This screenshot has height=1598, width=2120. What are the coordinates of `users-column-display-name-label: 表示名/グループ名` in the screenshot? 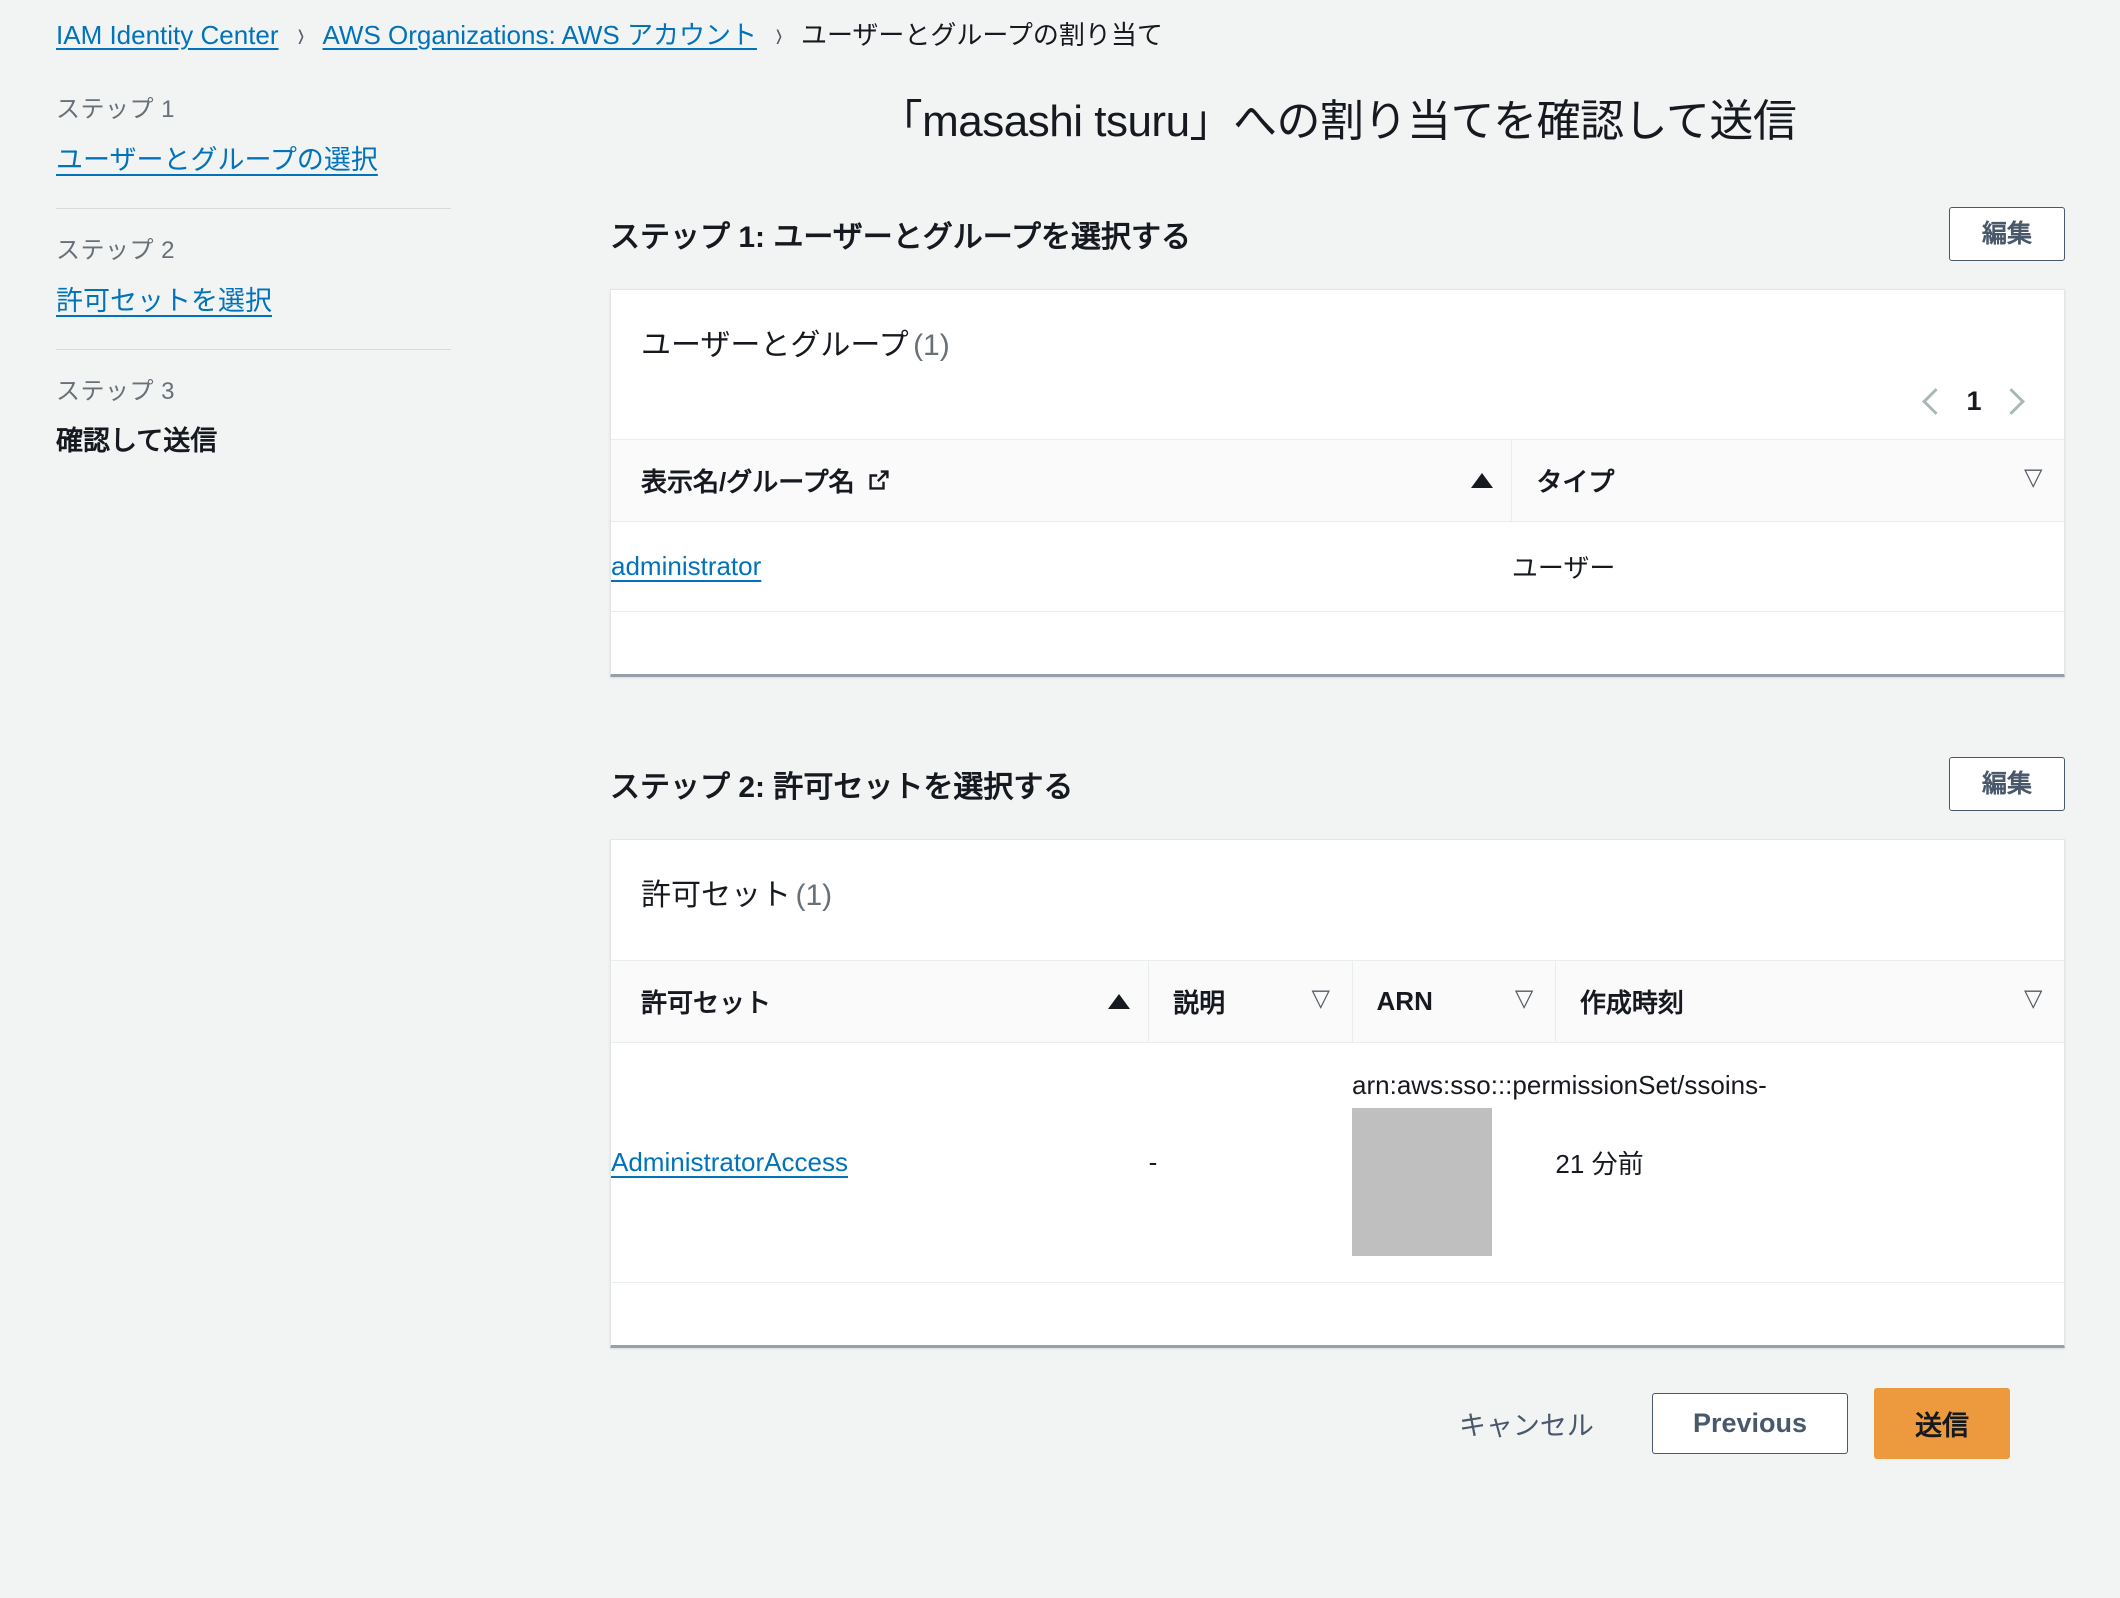 It's located at (748, 481).